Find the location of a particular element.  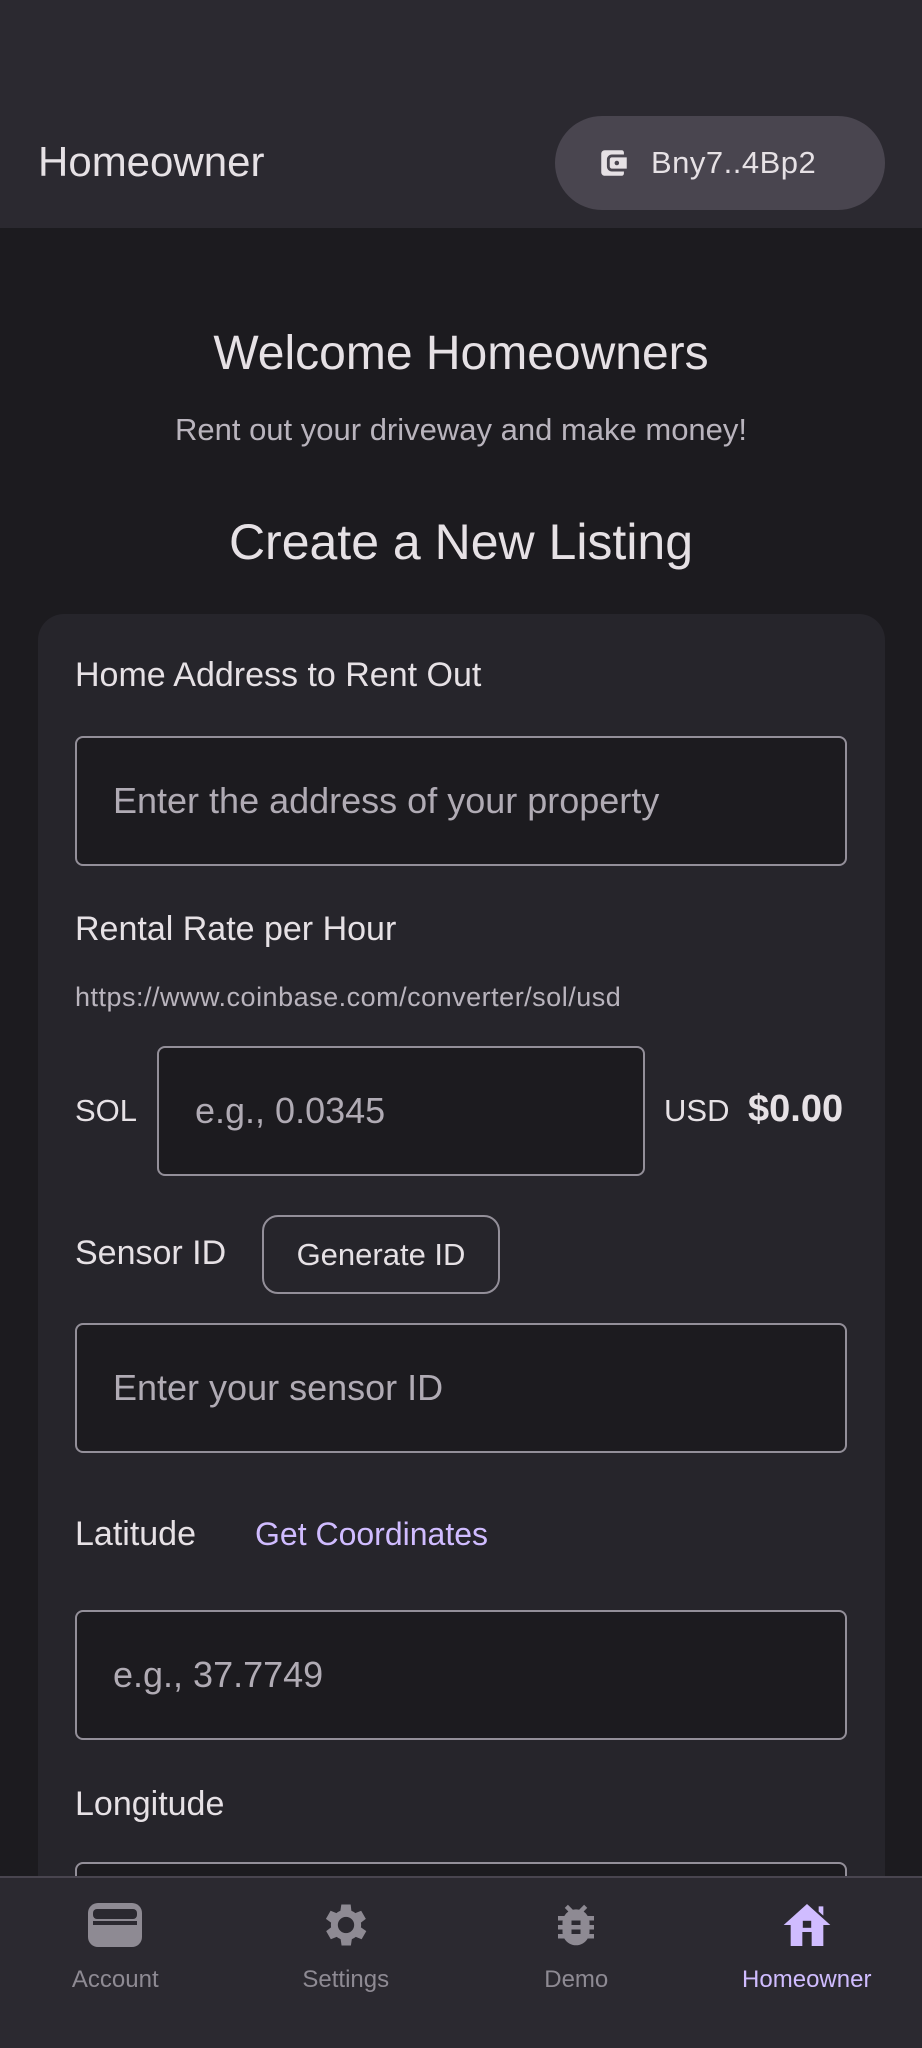

section-title: Create a New Listing is located at coordinates (461, 542).